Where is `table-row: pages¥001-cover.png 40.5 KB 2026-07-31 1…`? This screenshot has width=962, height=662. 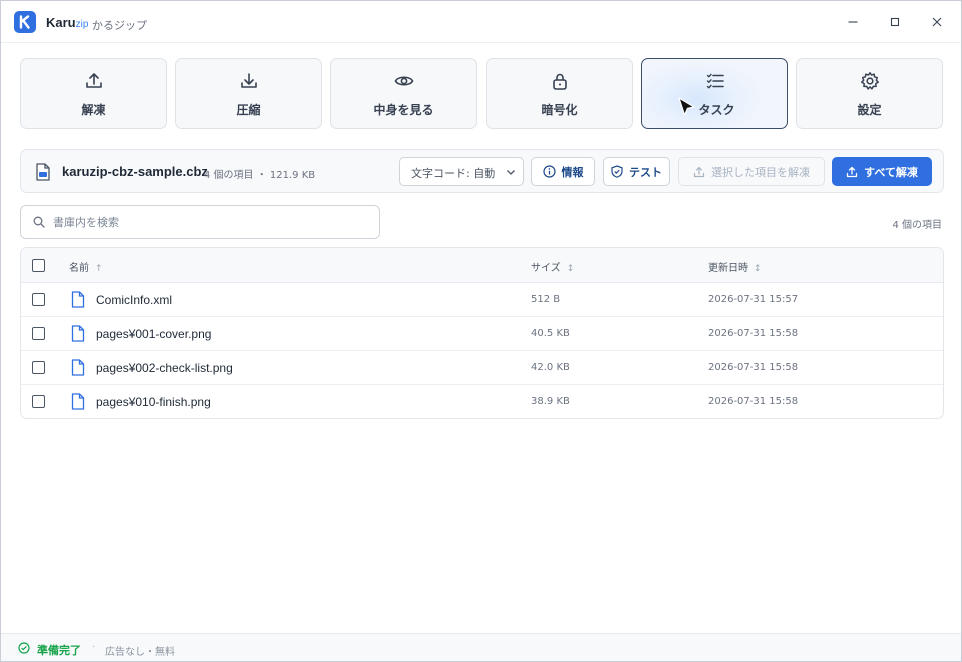
table-row: pages¥001-cover.png 40.5 KB 2026-07-31 1… is located at coordinates (482, 334).